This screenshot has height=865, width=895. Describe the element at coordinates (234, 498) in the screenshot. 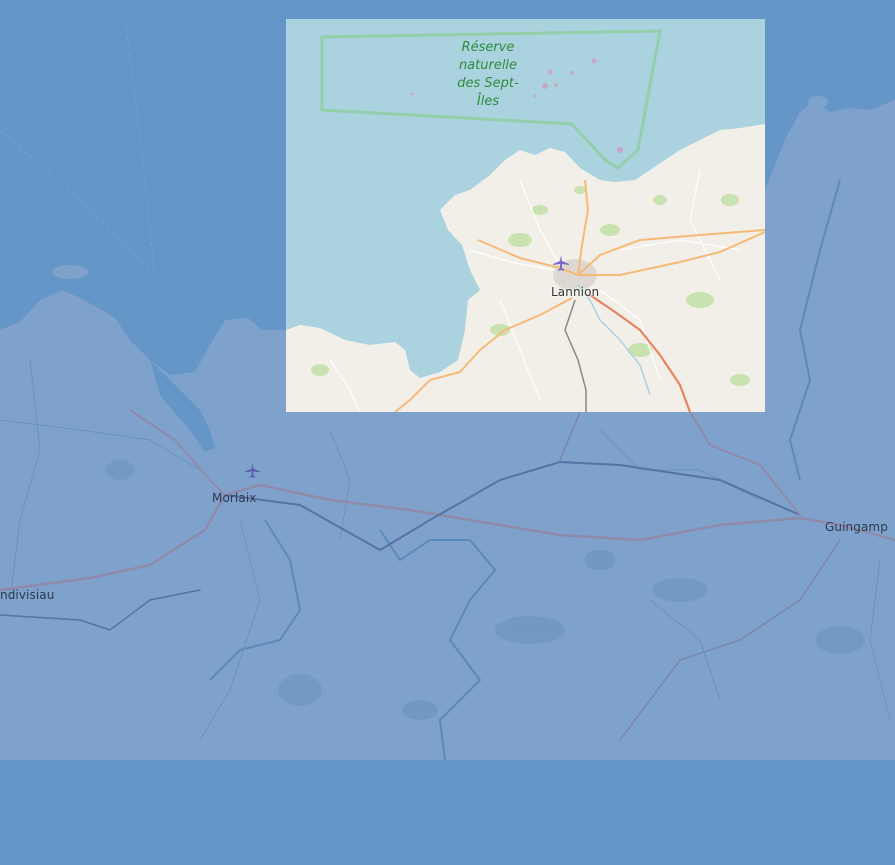

I see `place-label-morlaix: Morlaix` at that location.